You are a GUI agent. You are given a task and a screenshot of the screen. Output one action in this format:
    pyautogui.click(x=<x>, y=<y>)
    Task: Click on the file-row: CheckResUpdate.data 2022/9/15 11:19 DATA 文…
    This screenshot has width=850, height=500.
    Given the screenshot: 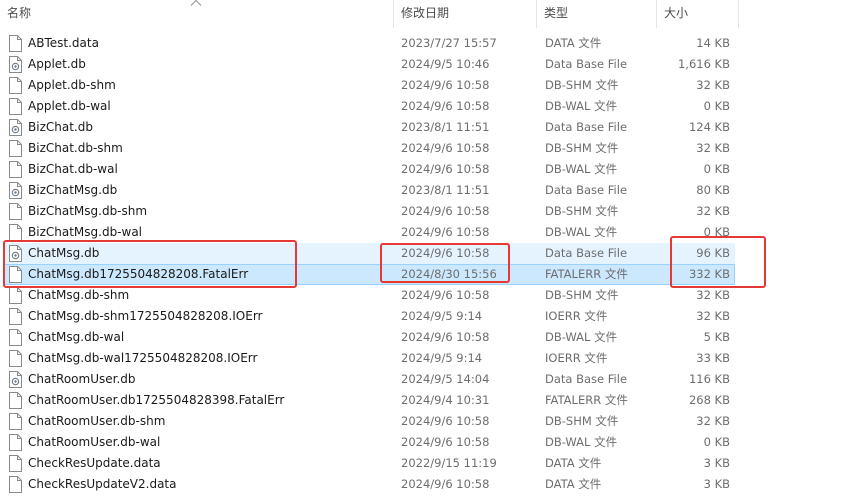 What is the action you would take?
    pyautogui.click(x=425, y=463)
    